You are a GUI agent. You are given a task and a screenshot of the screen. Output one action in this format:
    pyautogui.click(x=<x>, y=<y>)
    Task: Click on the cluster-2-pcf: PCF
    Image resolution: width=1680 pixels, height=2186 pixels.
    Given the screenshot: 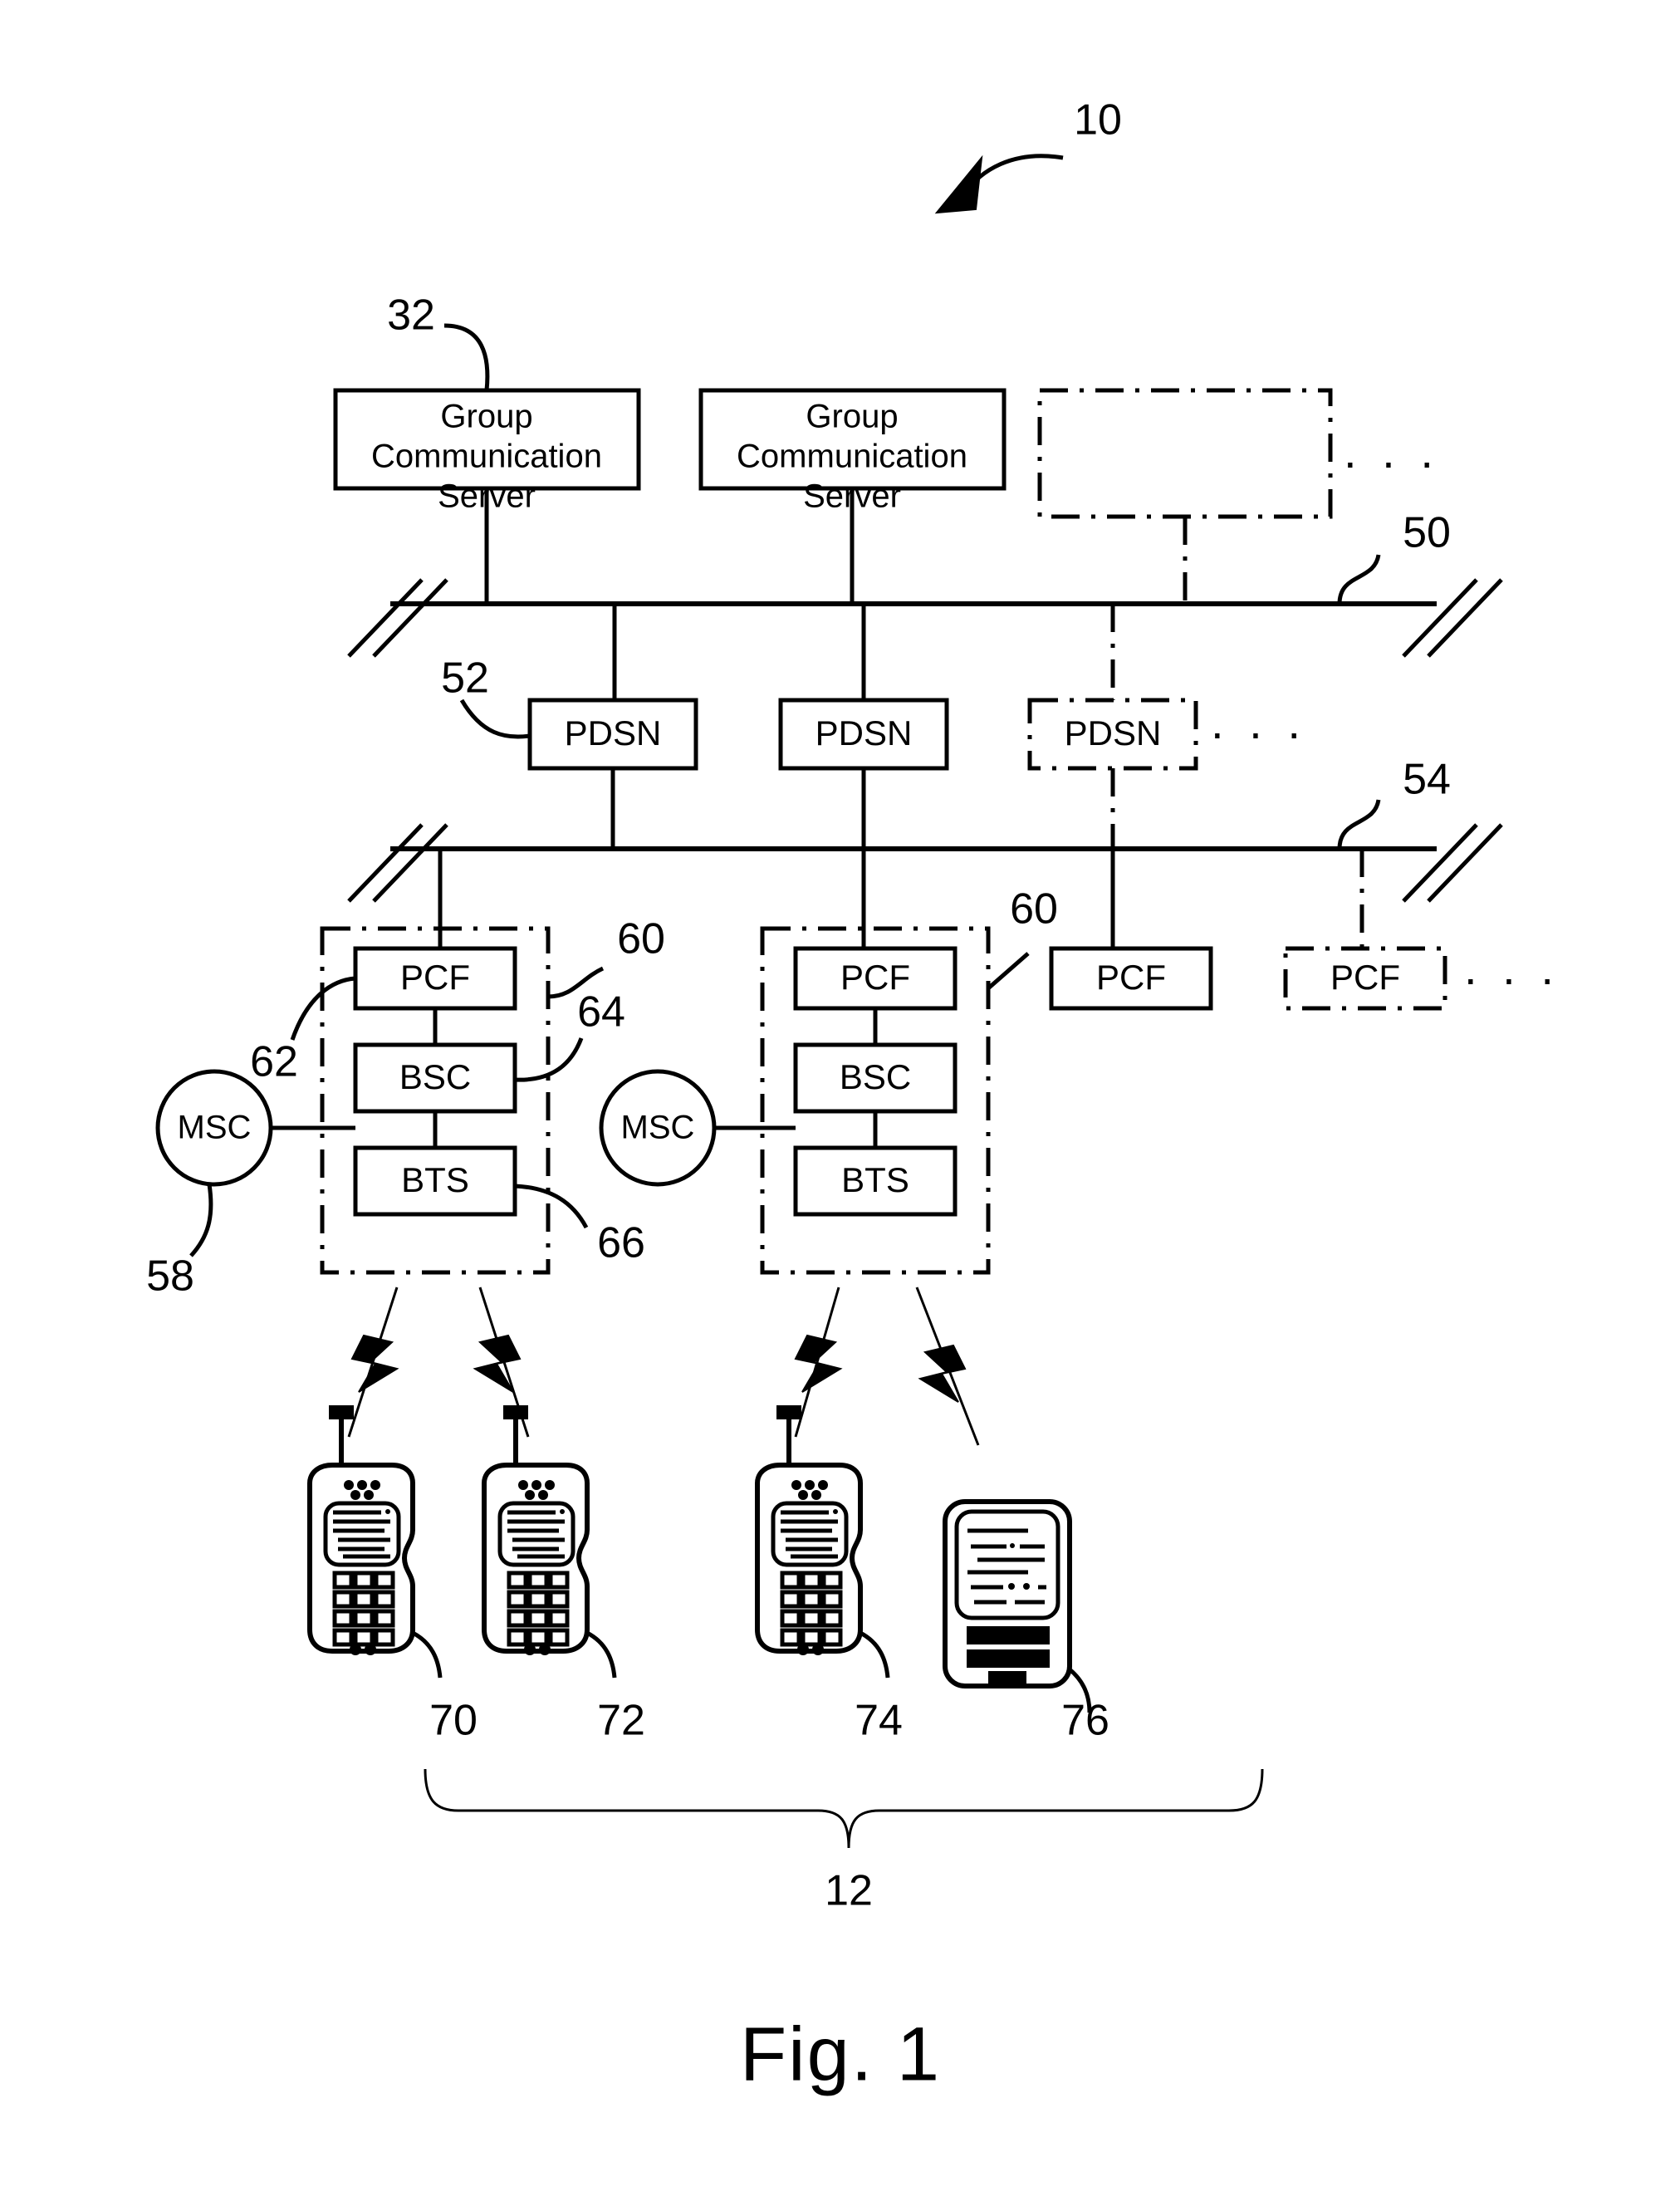 What is the action you would take?
    pyautogui.click(x=875, y=978)
    